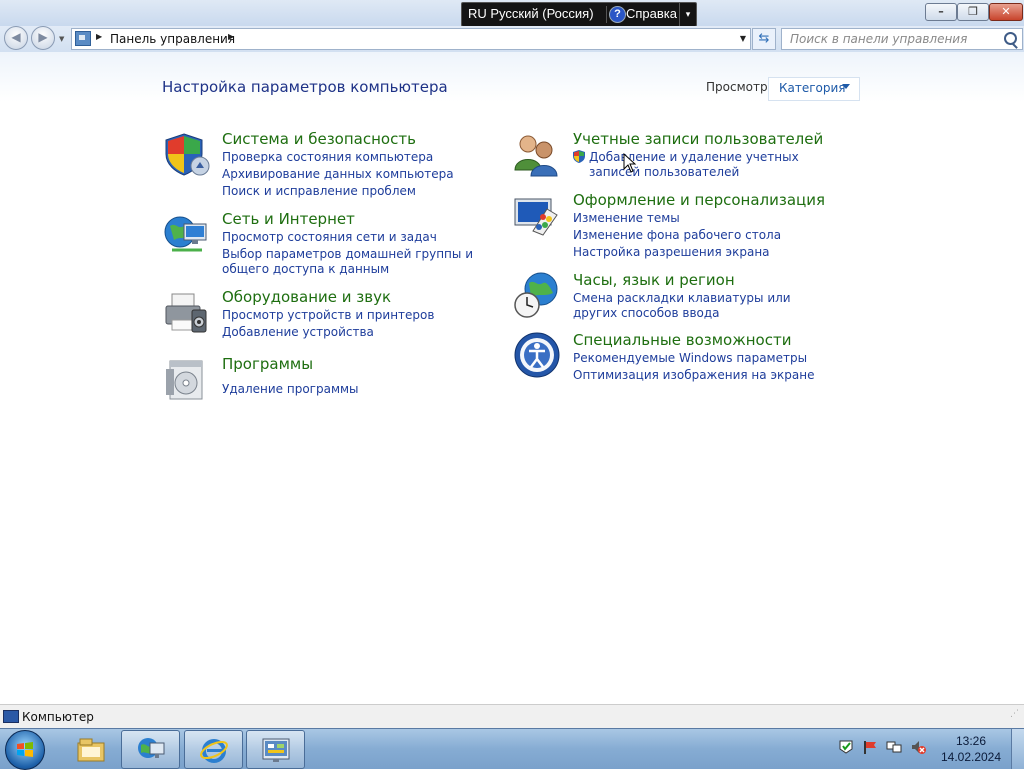  What do you see at coordinates (328, 315) in the screenshot?
I see `link-devices-printers: Просмотр устройств и принтеров` at bounding box center [328, 315].